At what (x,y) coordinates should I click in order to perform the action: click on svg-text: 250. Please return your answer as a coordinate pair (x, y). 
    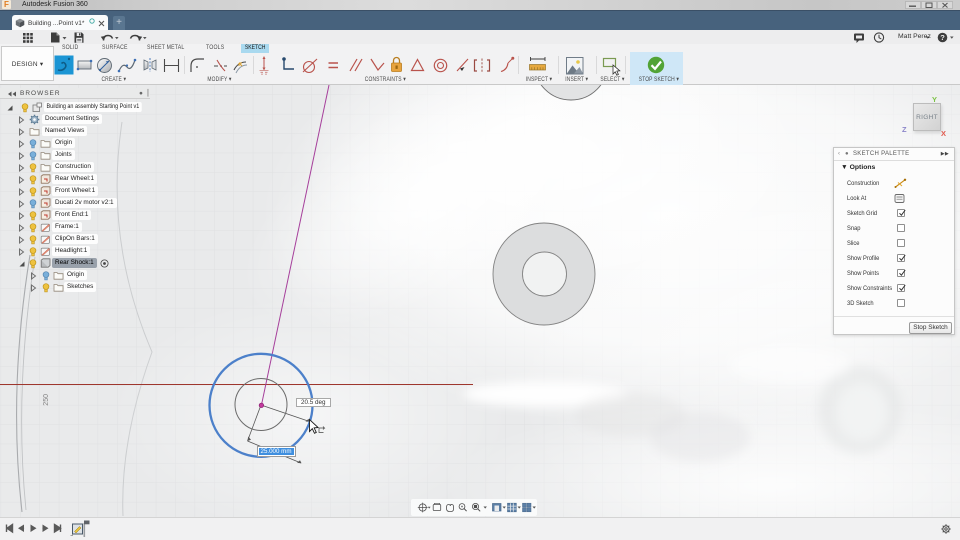
    Looking at the image, I should click on (46, 400).